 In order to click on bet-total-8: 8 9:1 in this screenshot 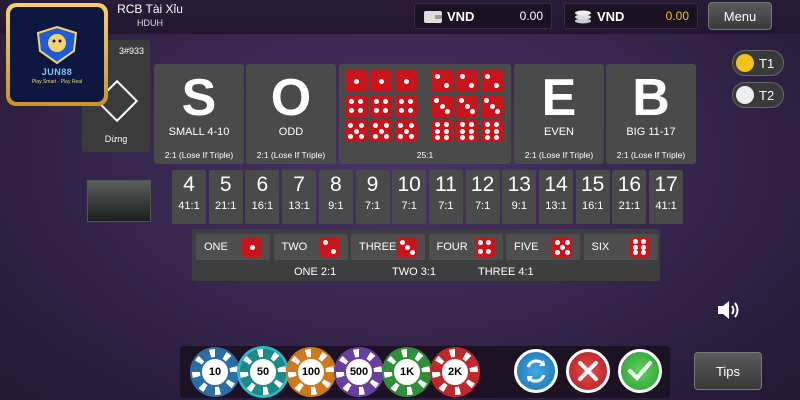, I will do `click(335, 197)`.